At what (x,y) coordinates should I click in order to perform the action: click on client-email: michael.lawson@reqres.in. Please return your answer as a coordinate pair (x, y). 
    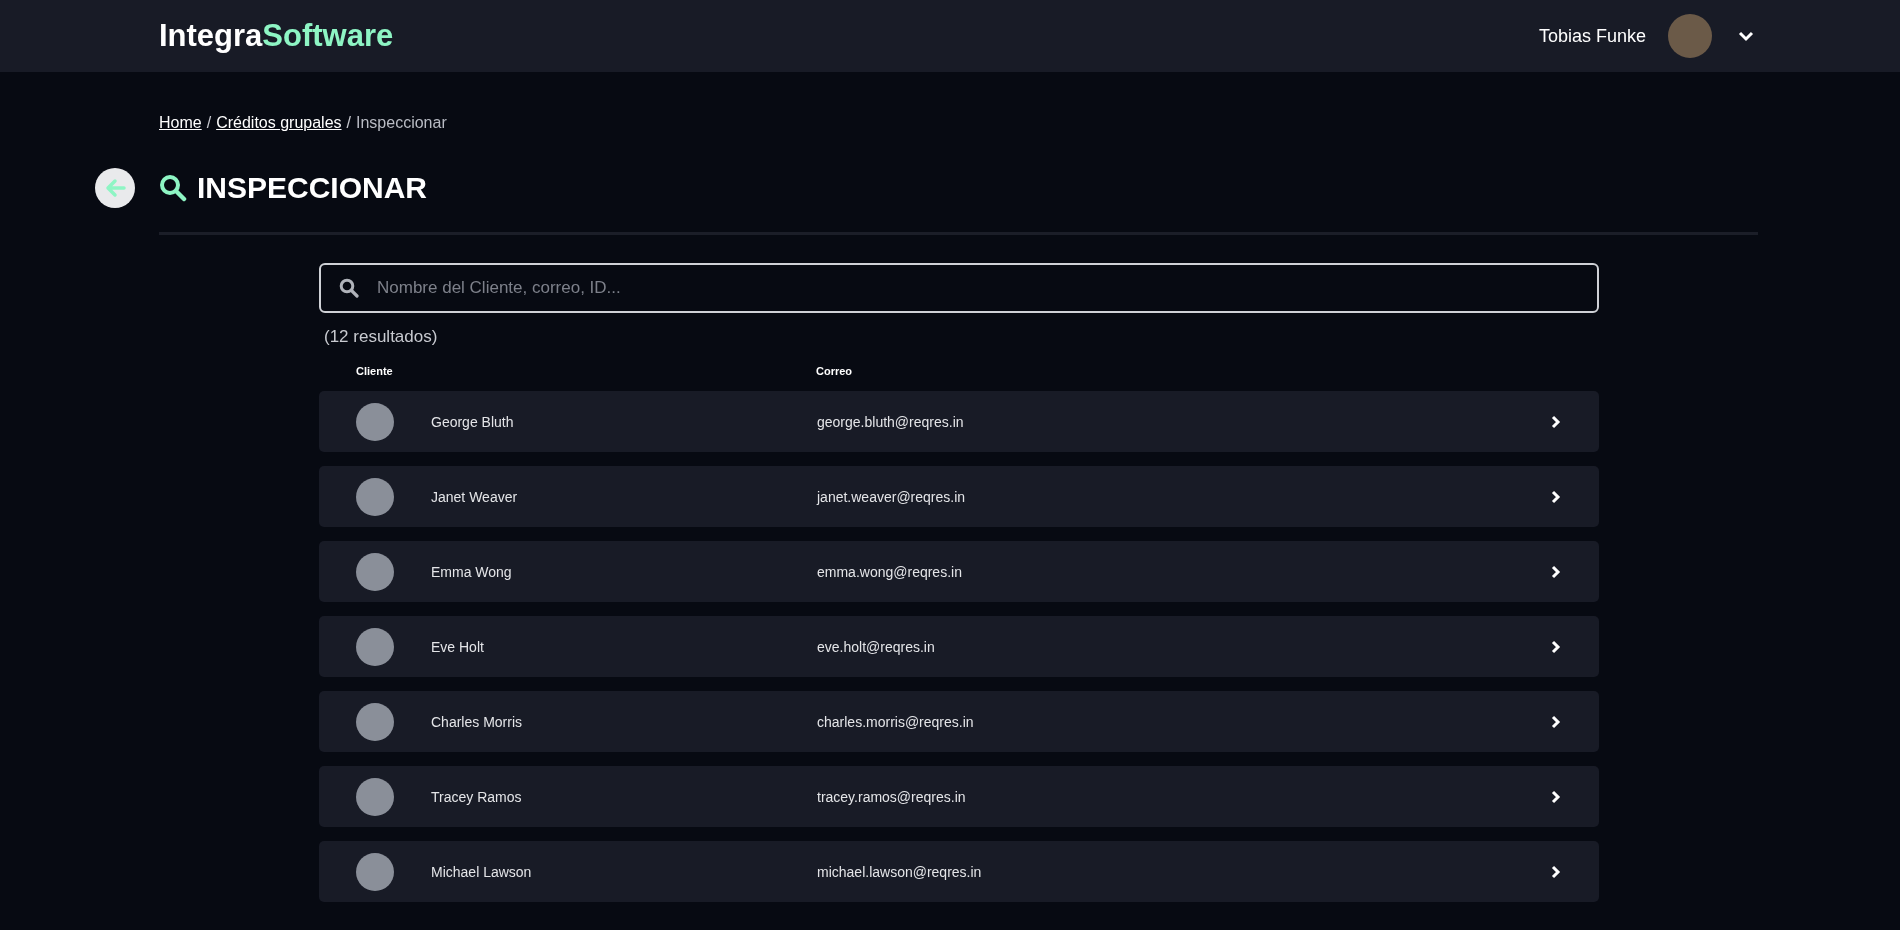
    Looking at the image, I should click on (900, 871).